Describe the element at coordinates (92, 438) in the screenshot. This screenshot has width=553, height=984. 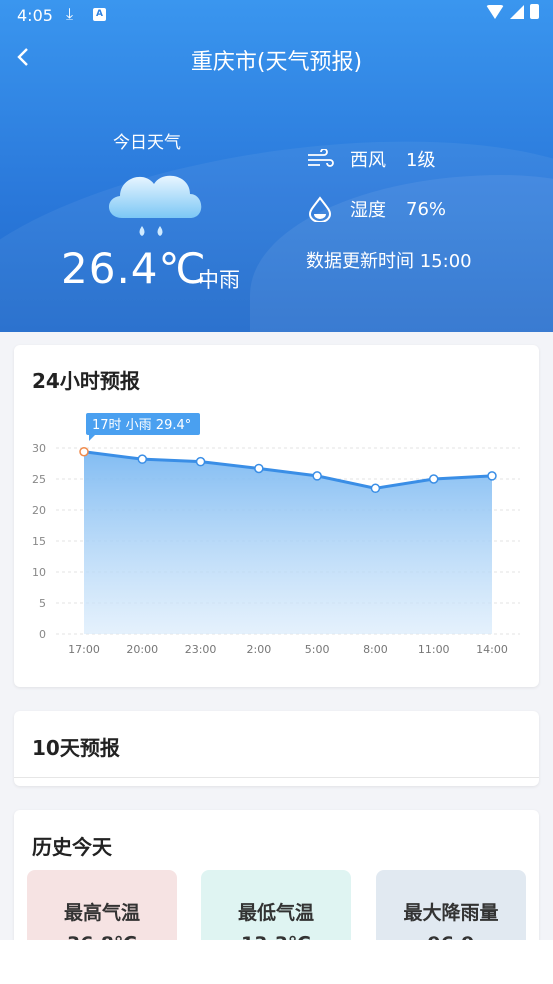
I see `tooltip-pointer` at that location.